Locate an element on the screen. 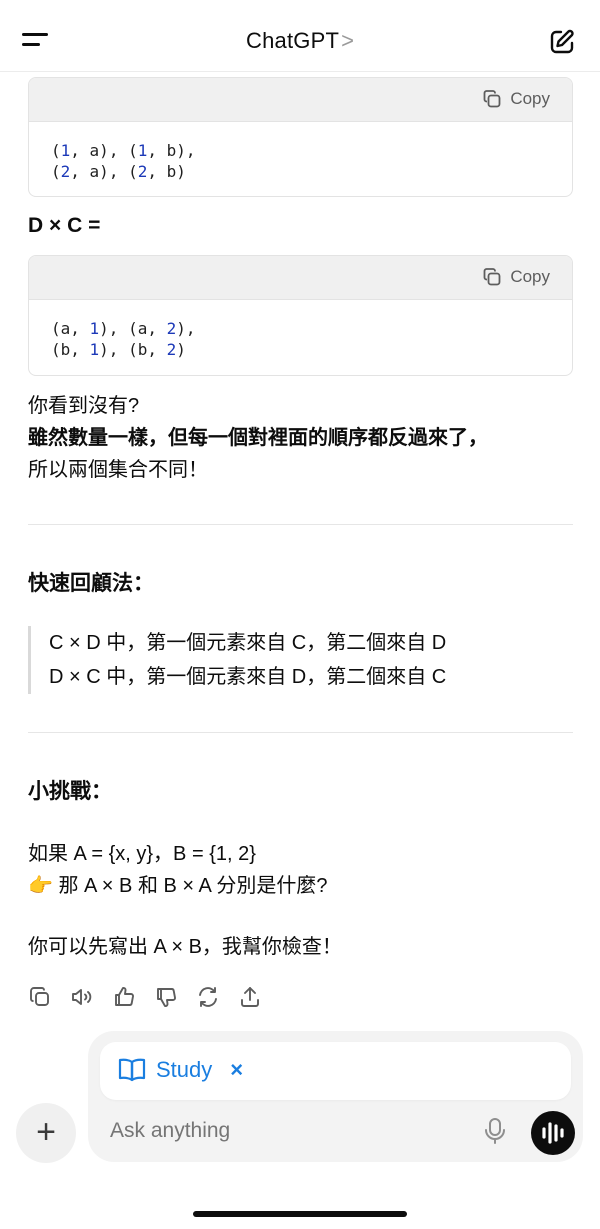 This screenshot has height=1229, width=600. code-block-dxc: Copy (a, 1), (a, 2), (b, 1), (b, 2) is located at coordinates (300, 315).